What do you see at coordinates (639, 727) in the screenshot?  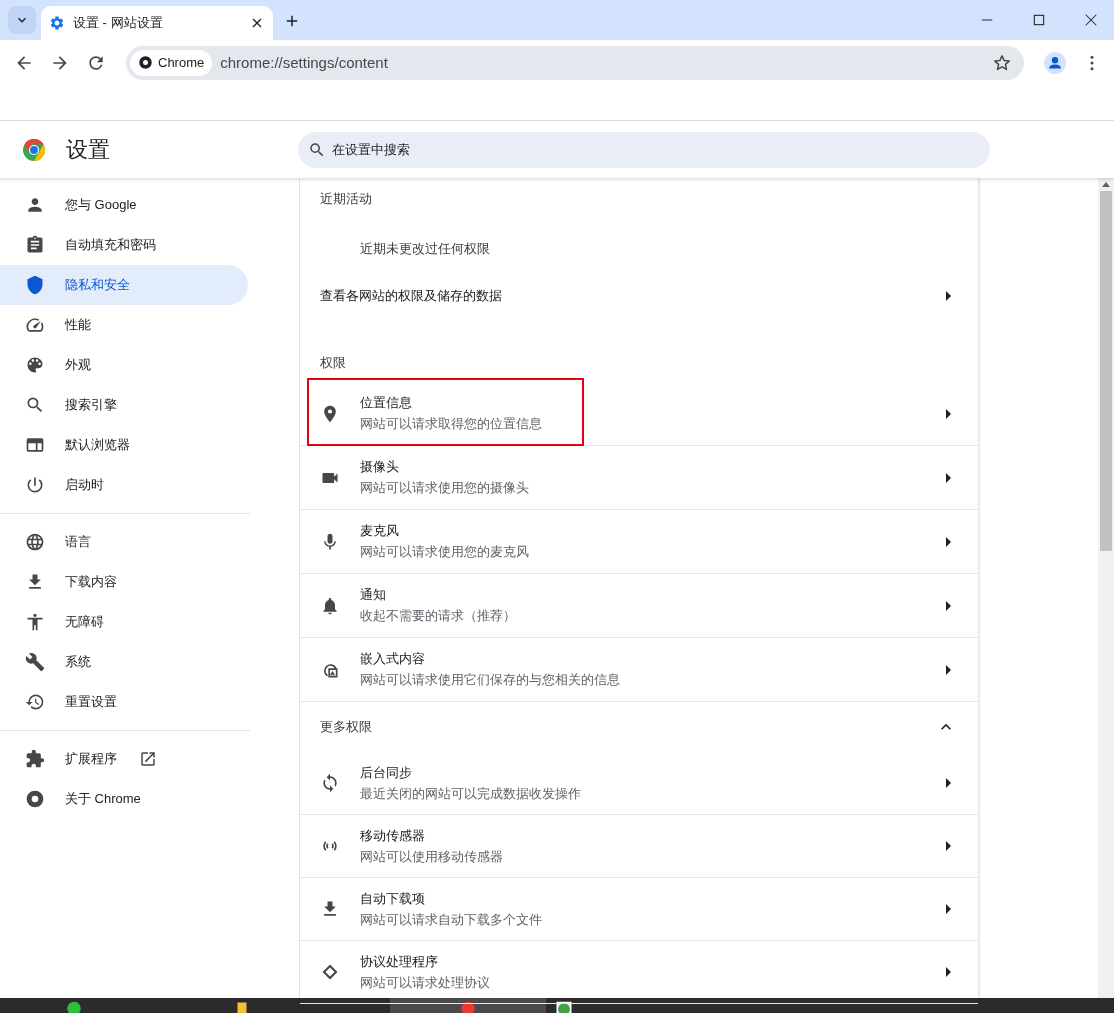 I see `more-permissions-header: 更多权限` at bounding box center [639, 727].